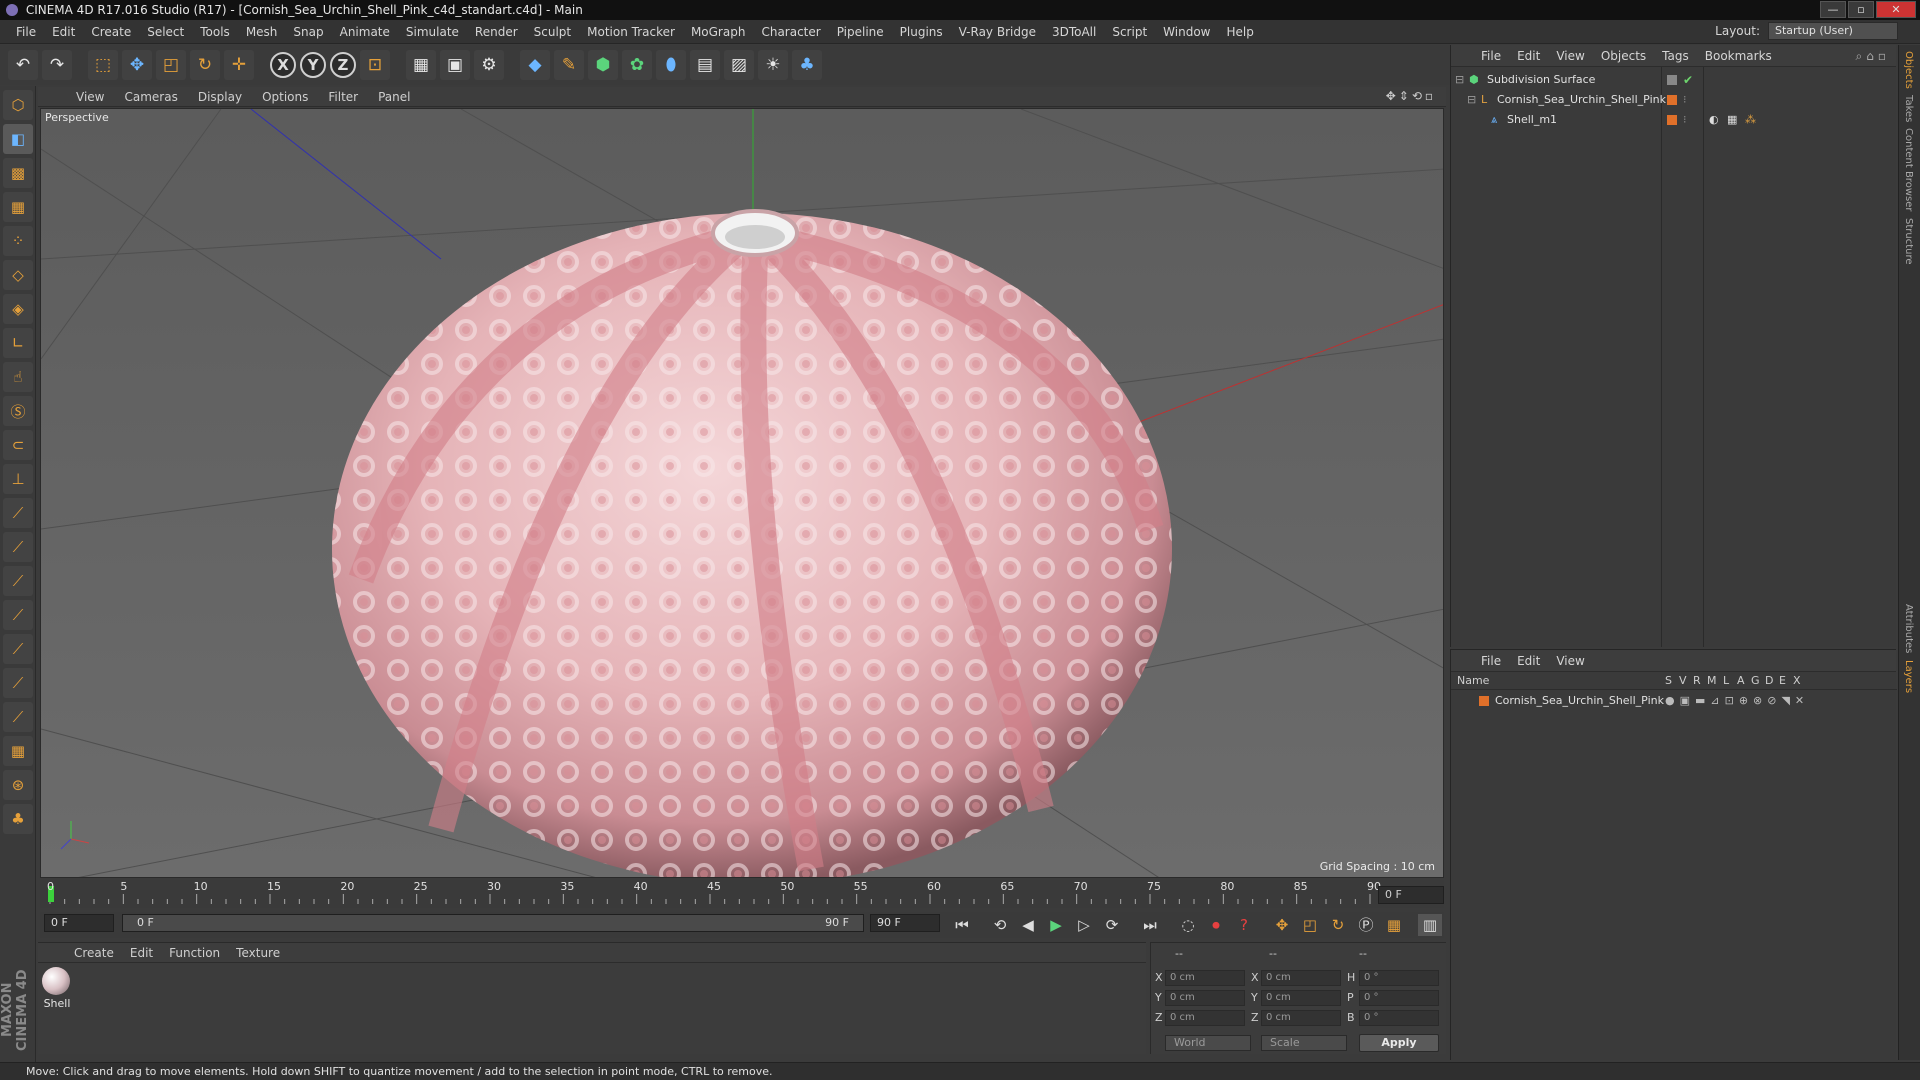 This screenshot has width=1920, height=1080. What do you see at coordinates (1188, 925) in the screenshot?
I see `motion-record-icon: ◌` at bounding box center [1188, 925].